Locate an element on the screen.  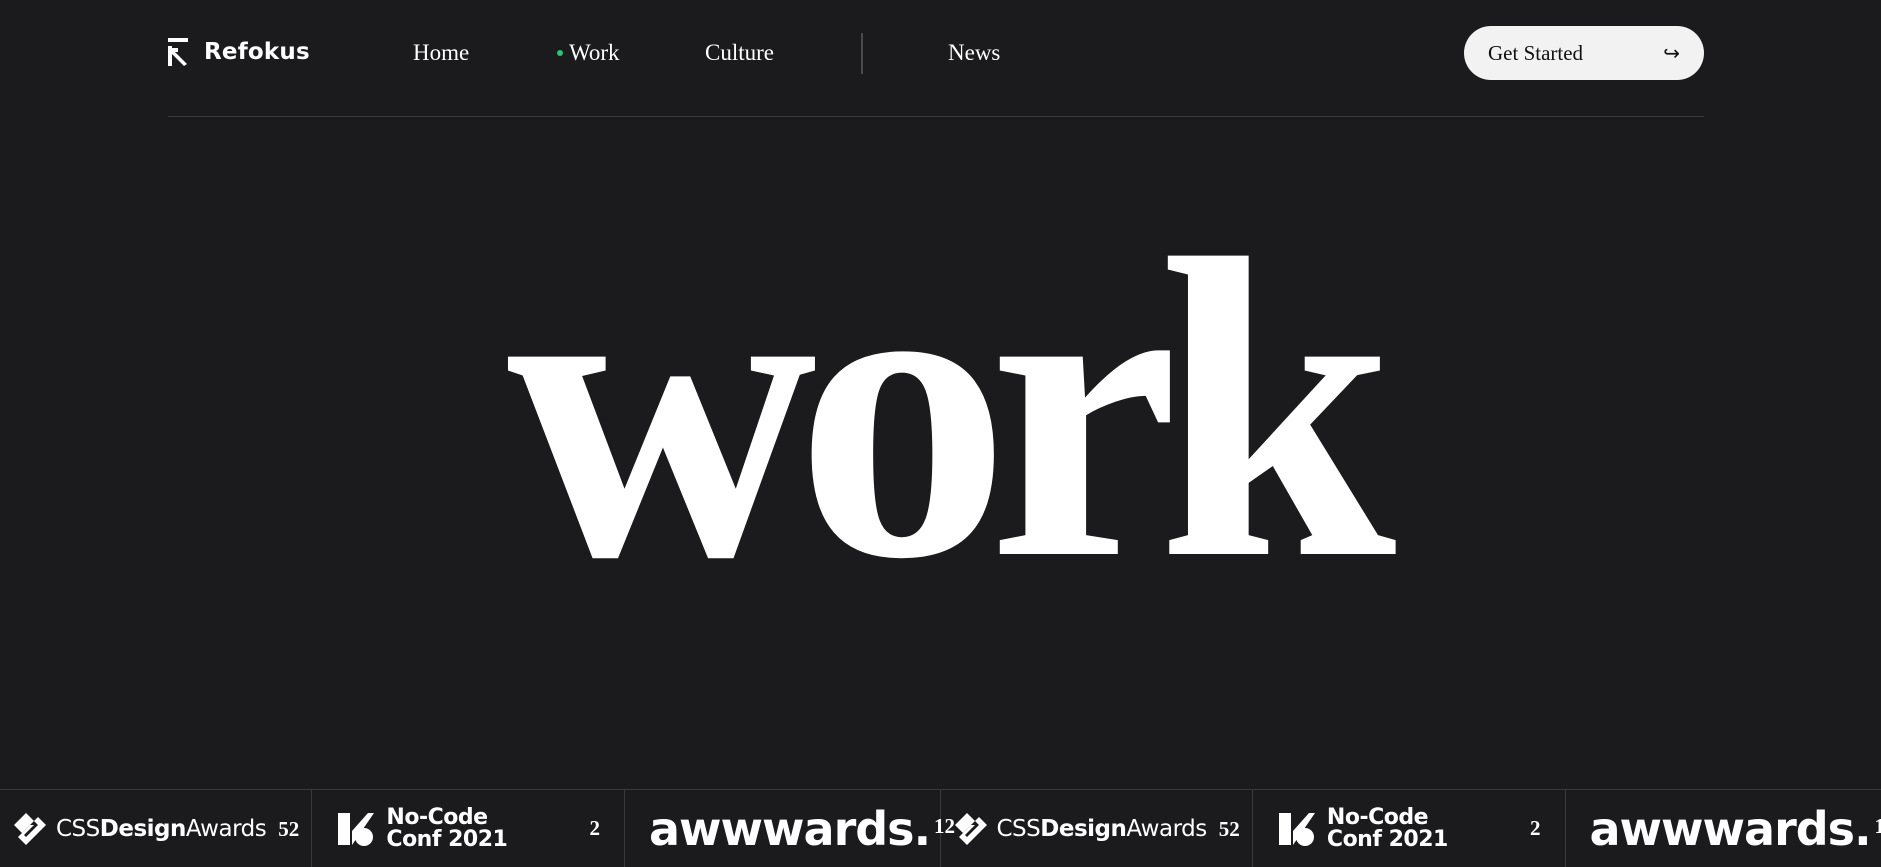
refokus-arrow-icon is located at coordinates (178, 52).